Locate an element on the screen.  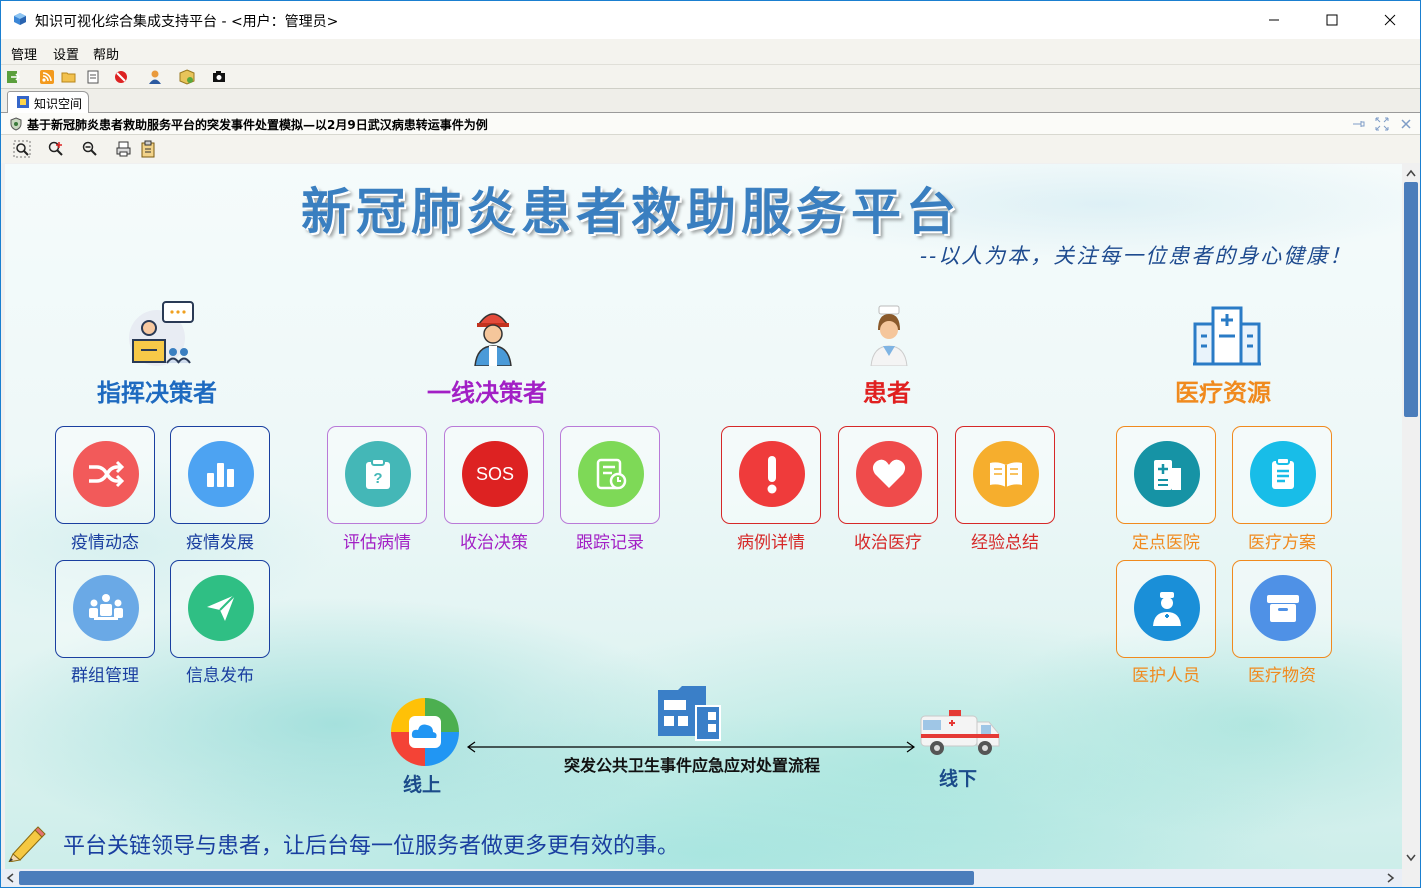
package-icon is located at coordinates (187, 77).